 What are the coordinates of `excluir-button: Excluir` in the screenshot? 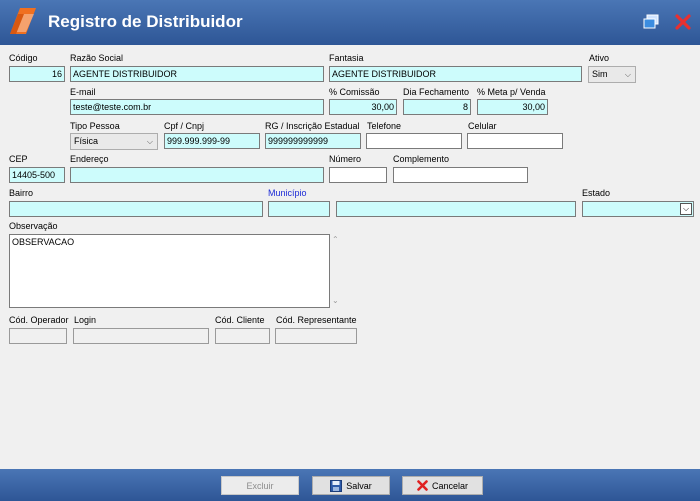 It's located at (260, 485).